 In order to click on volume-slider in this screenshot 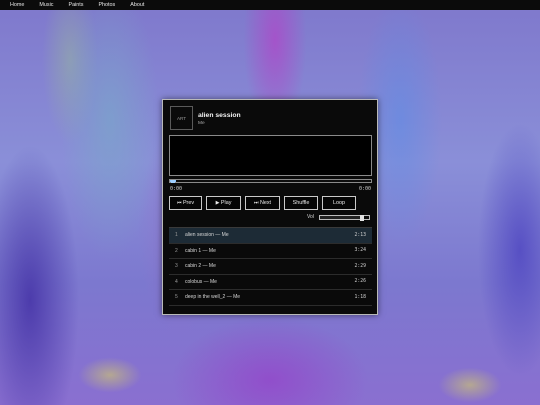, I will do `click(344, 217)`.